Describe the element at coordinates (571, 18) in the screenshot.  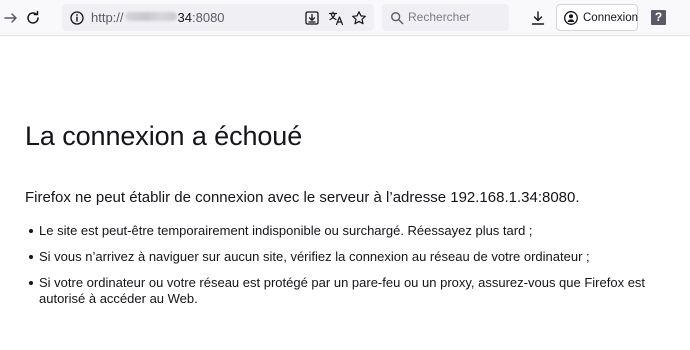
I see `account-icon` at that location.